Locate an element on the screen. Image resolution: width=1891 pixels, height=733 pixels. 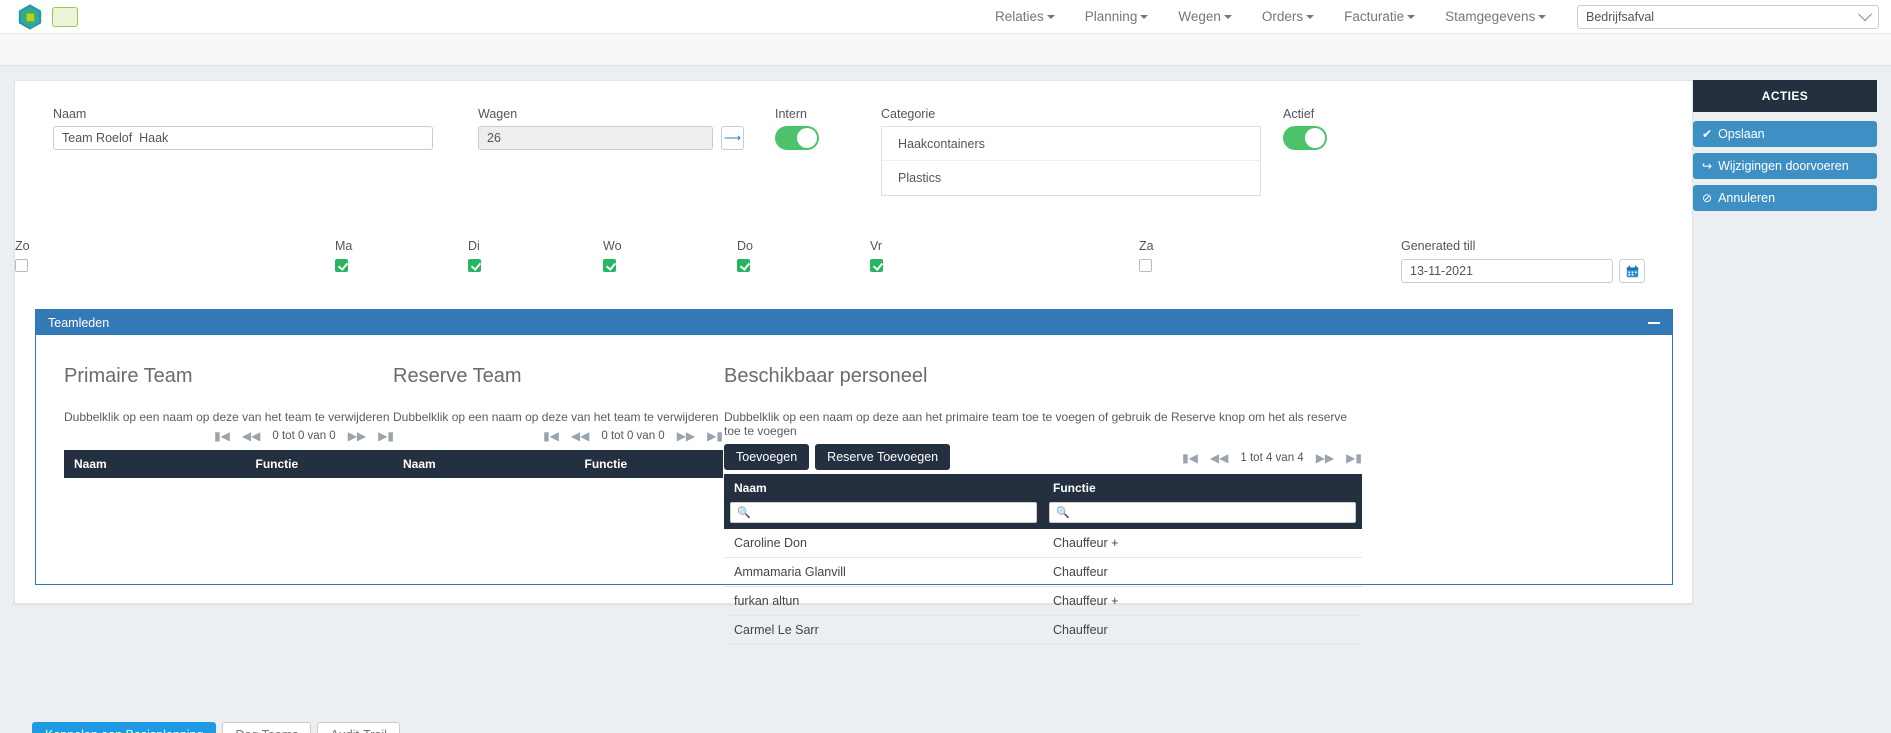
day-checkbox-do is located at coordinates (743, 265).